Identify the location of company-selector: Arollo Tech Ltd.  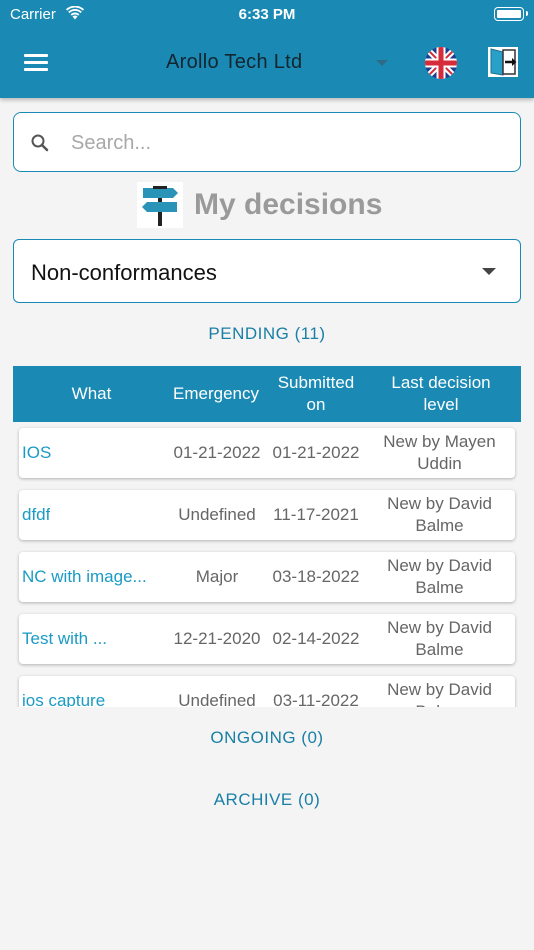
(275, 63).